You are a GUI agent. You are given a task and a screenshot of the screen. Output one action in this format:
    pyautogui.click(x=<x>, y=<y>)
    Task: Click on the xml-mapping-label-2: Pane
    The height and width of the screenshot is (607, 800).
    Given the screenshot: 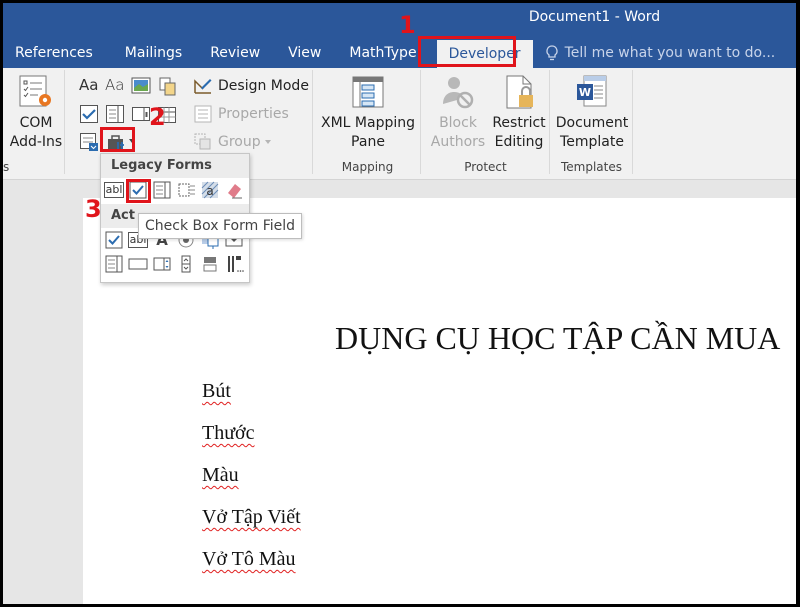 What is the action you would take?
    pyautogui.click(x=368, y=142)
    